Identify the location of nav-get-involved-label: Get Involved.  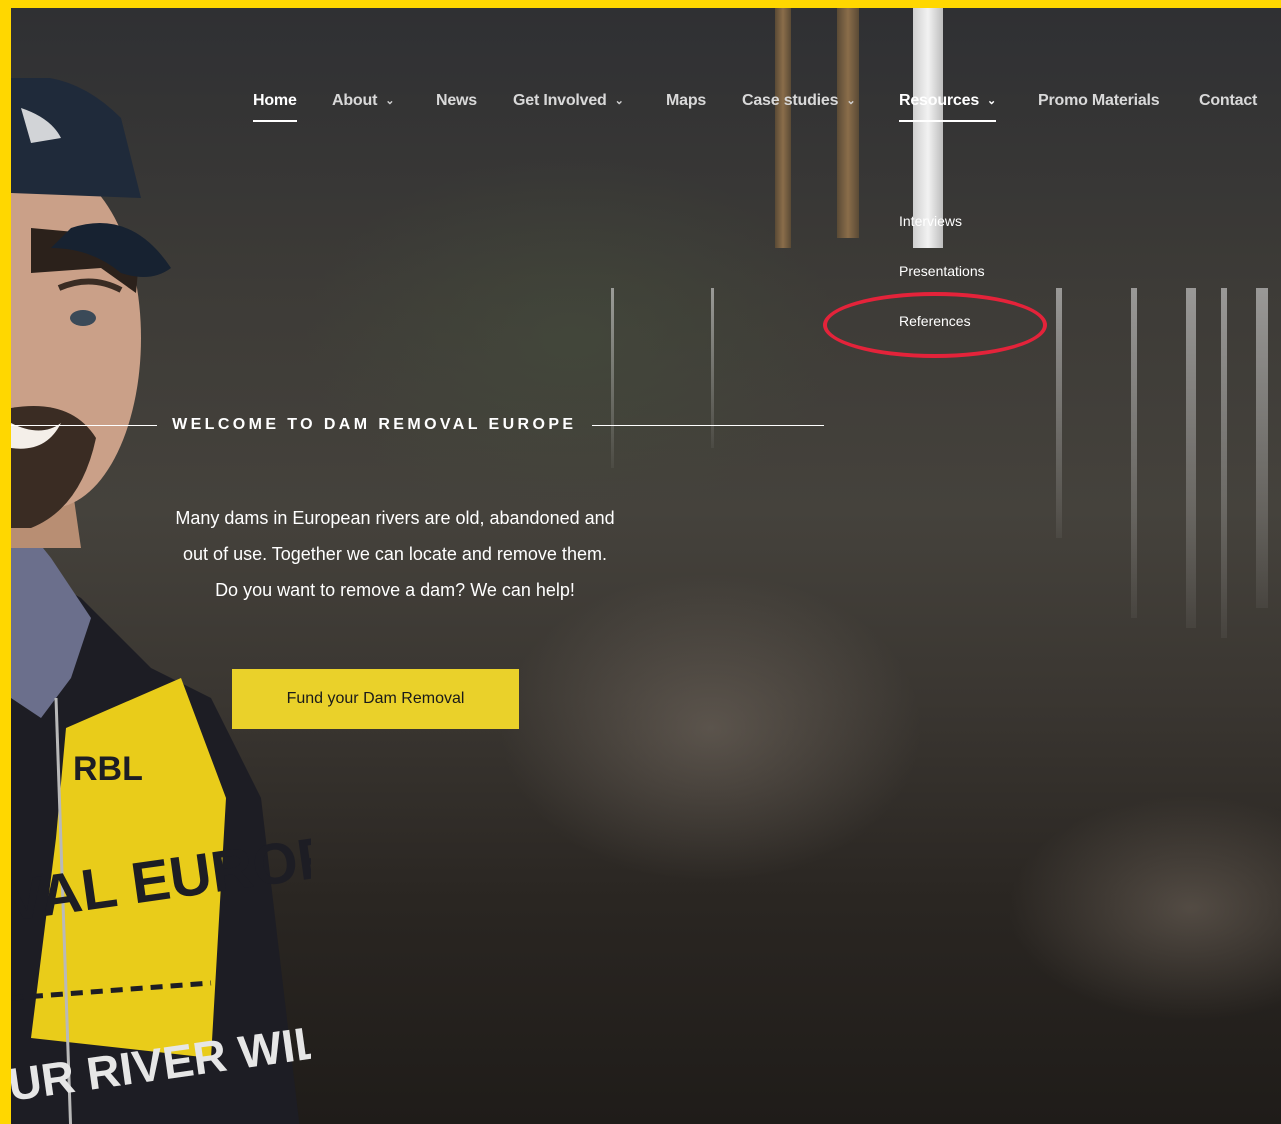
(560, 100).